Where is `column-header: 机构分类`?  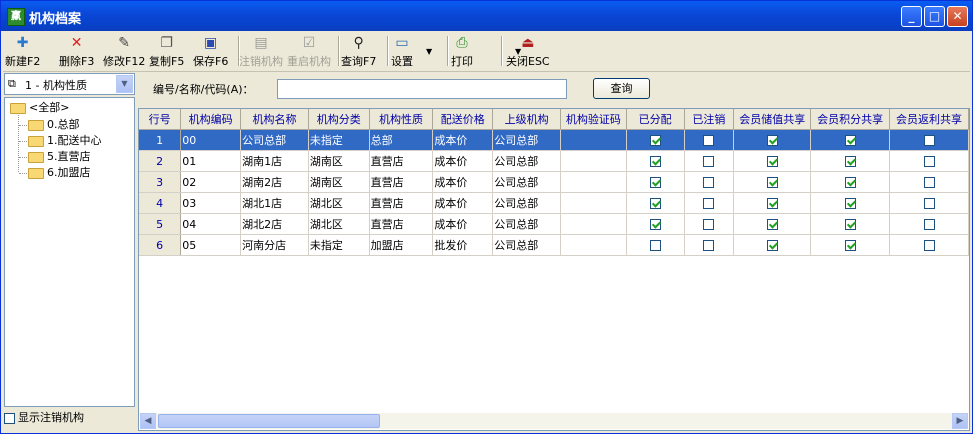
column-header: 机构分类 is located at coordinates (339, 119).